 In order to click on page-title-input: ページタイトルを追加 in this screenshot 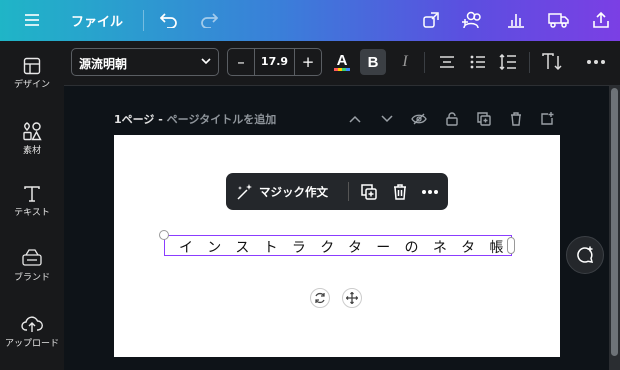, I will do `click(222, 119)`.